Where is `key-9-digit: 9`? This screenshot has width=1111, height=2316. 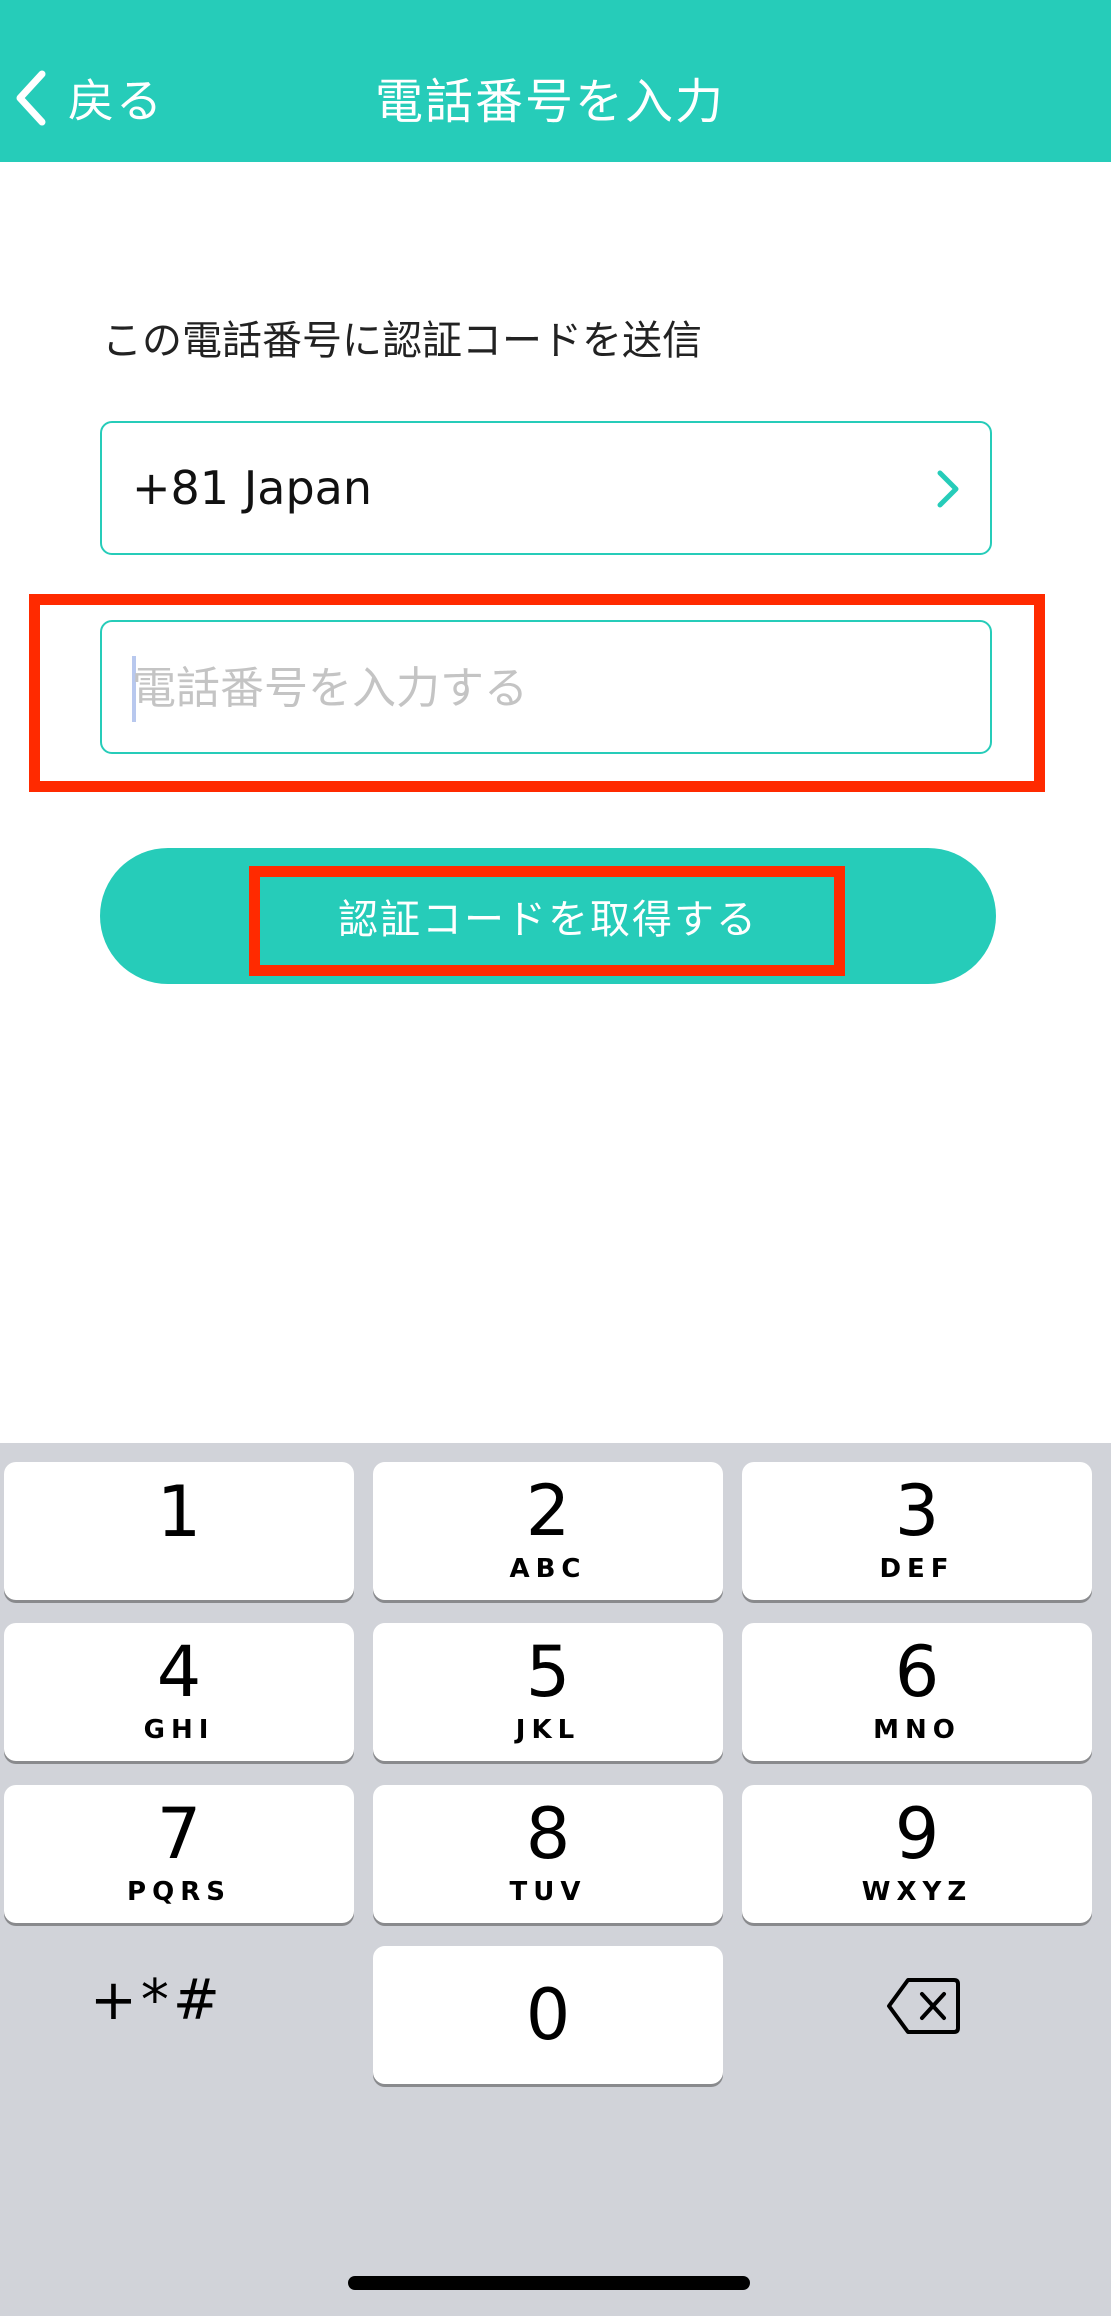
key-9-digit: 9 is located at coordinates (917, 1834).